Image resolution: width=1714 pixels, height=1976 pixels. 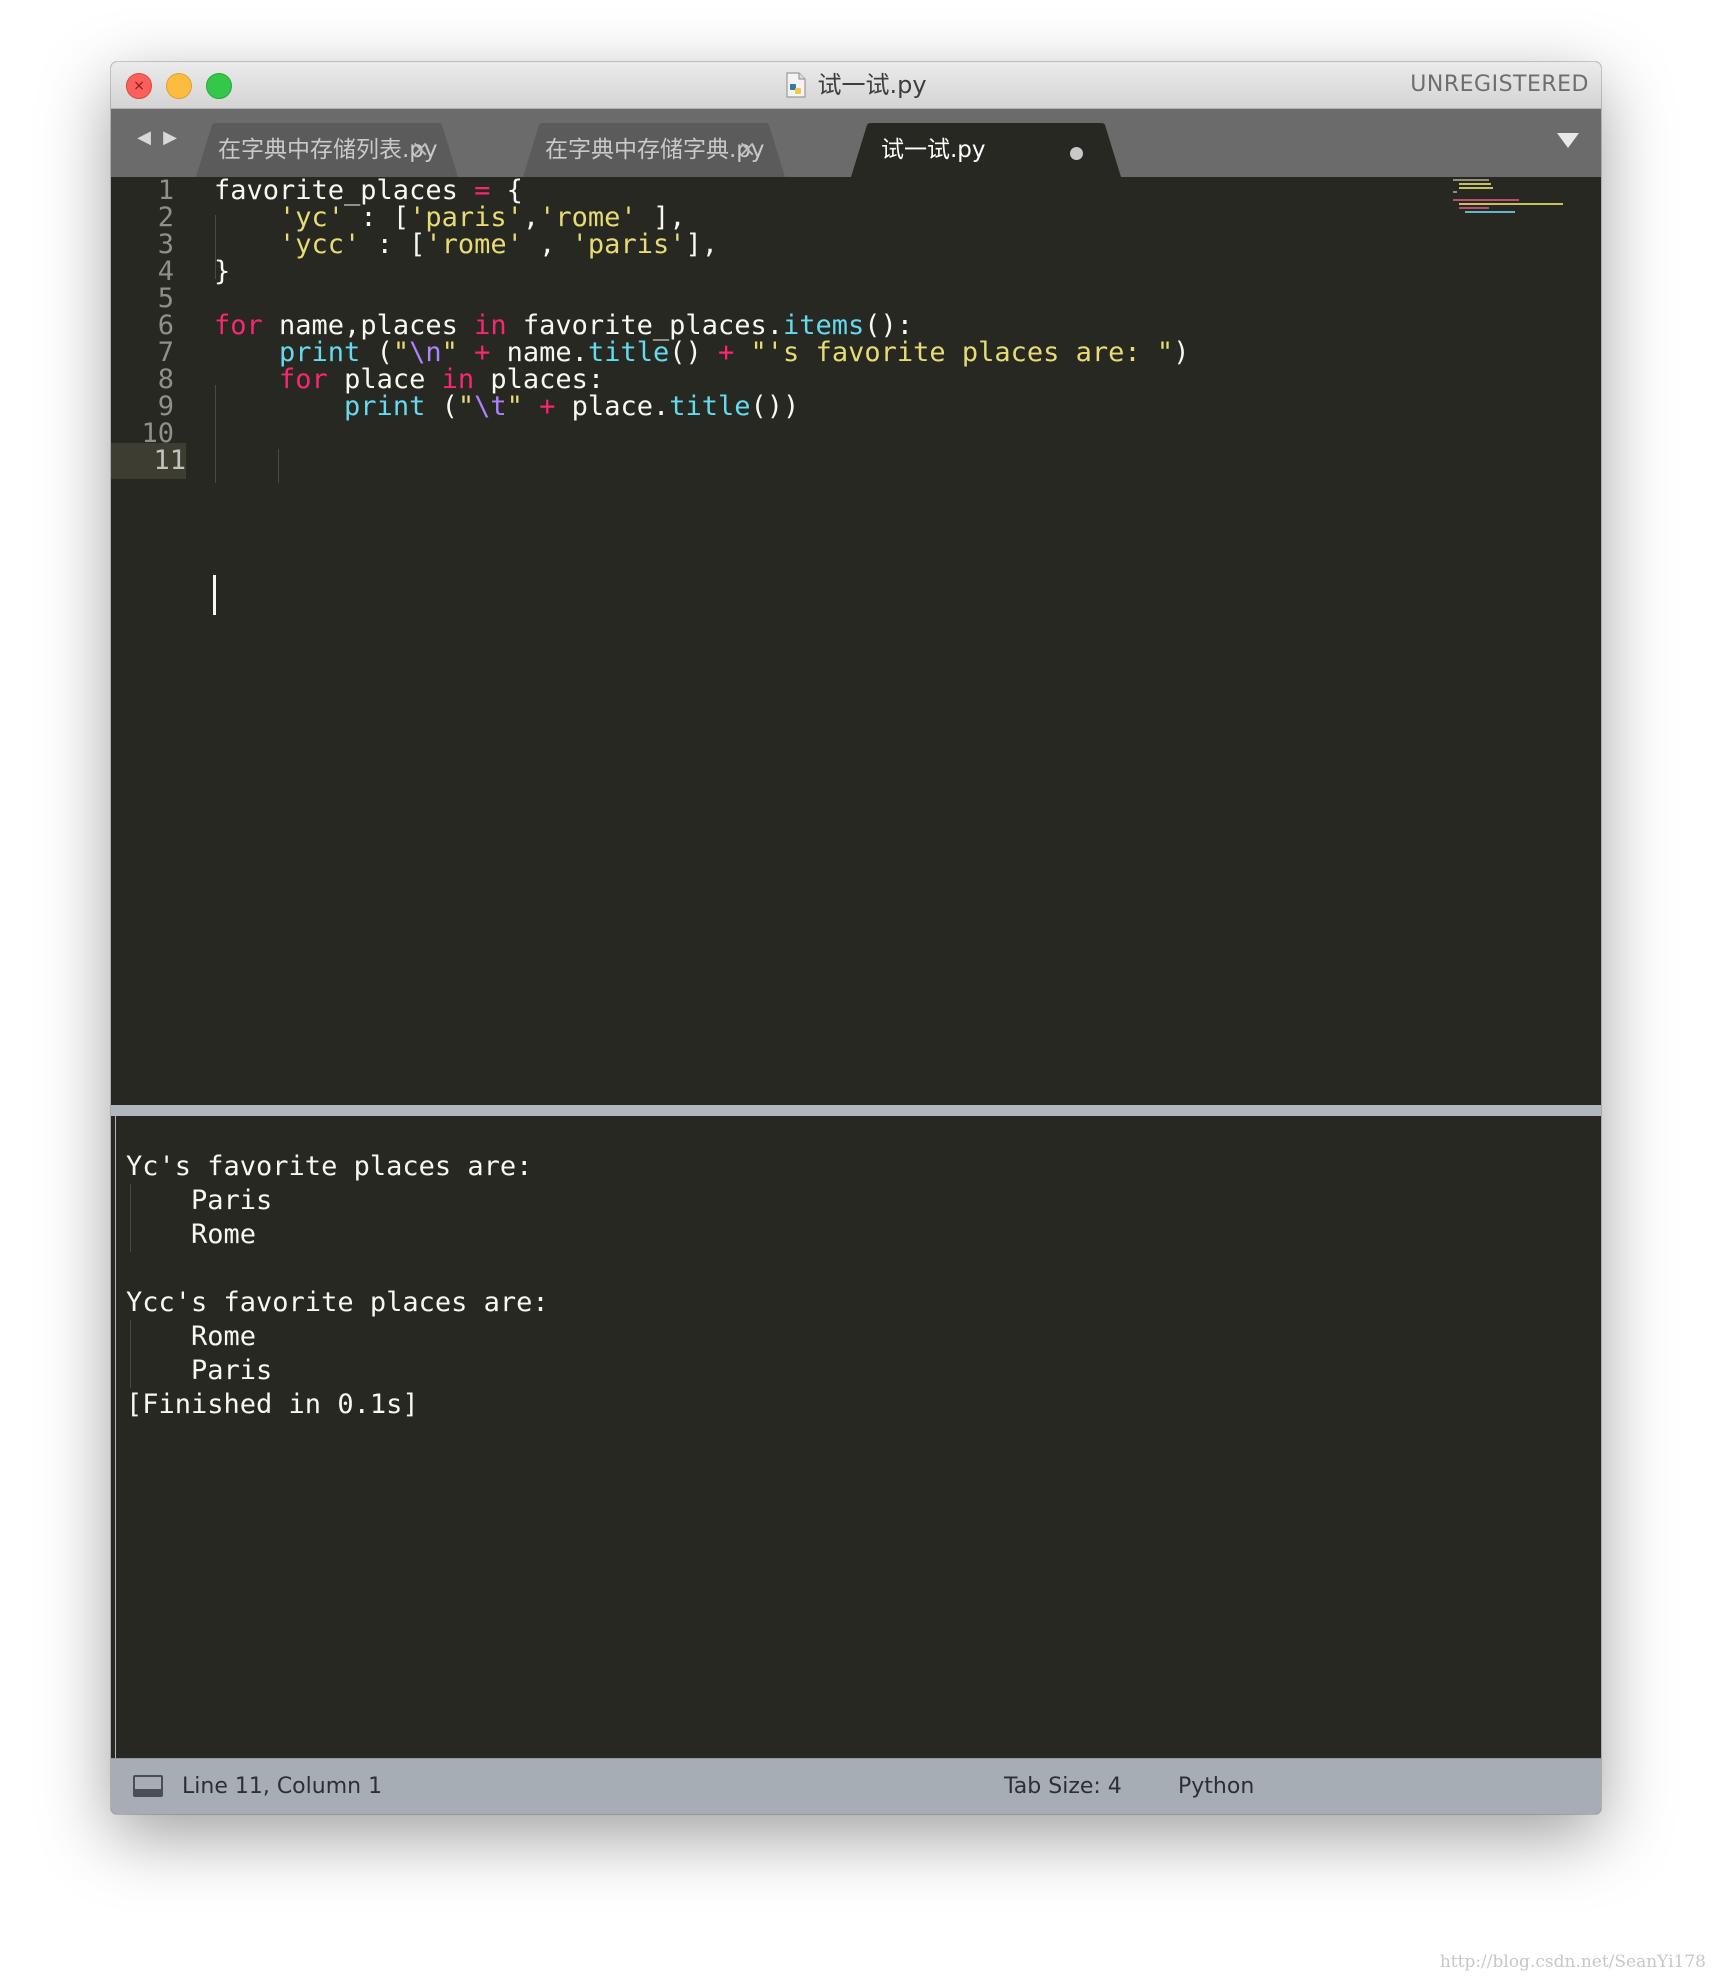 I want to click on line-number: 6, so click(x=165, y=325).